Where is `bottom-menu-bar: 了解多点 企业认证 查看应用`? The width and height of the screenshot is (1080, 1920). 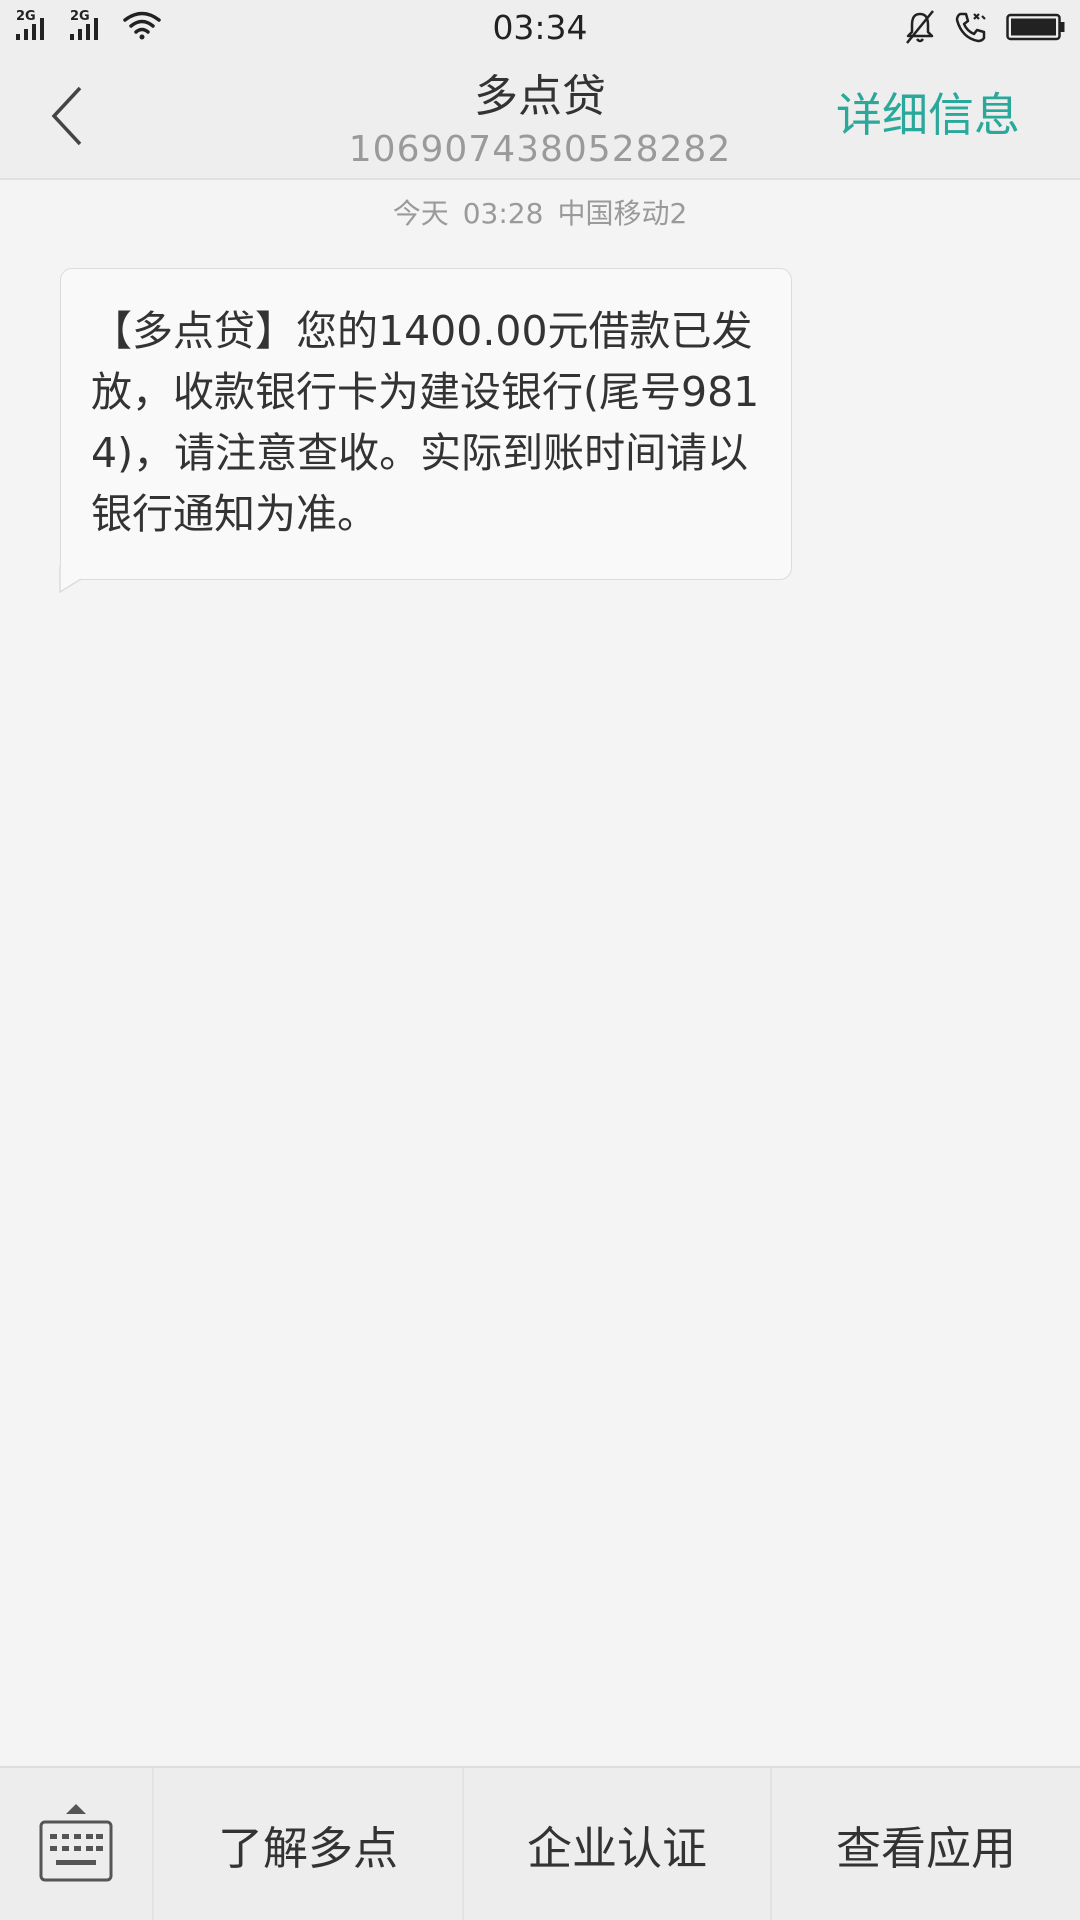
bottom-menu-bar: 了解多点 企业认证 查看应用 is located at coordinates (540, 1843).